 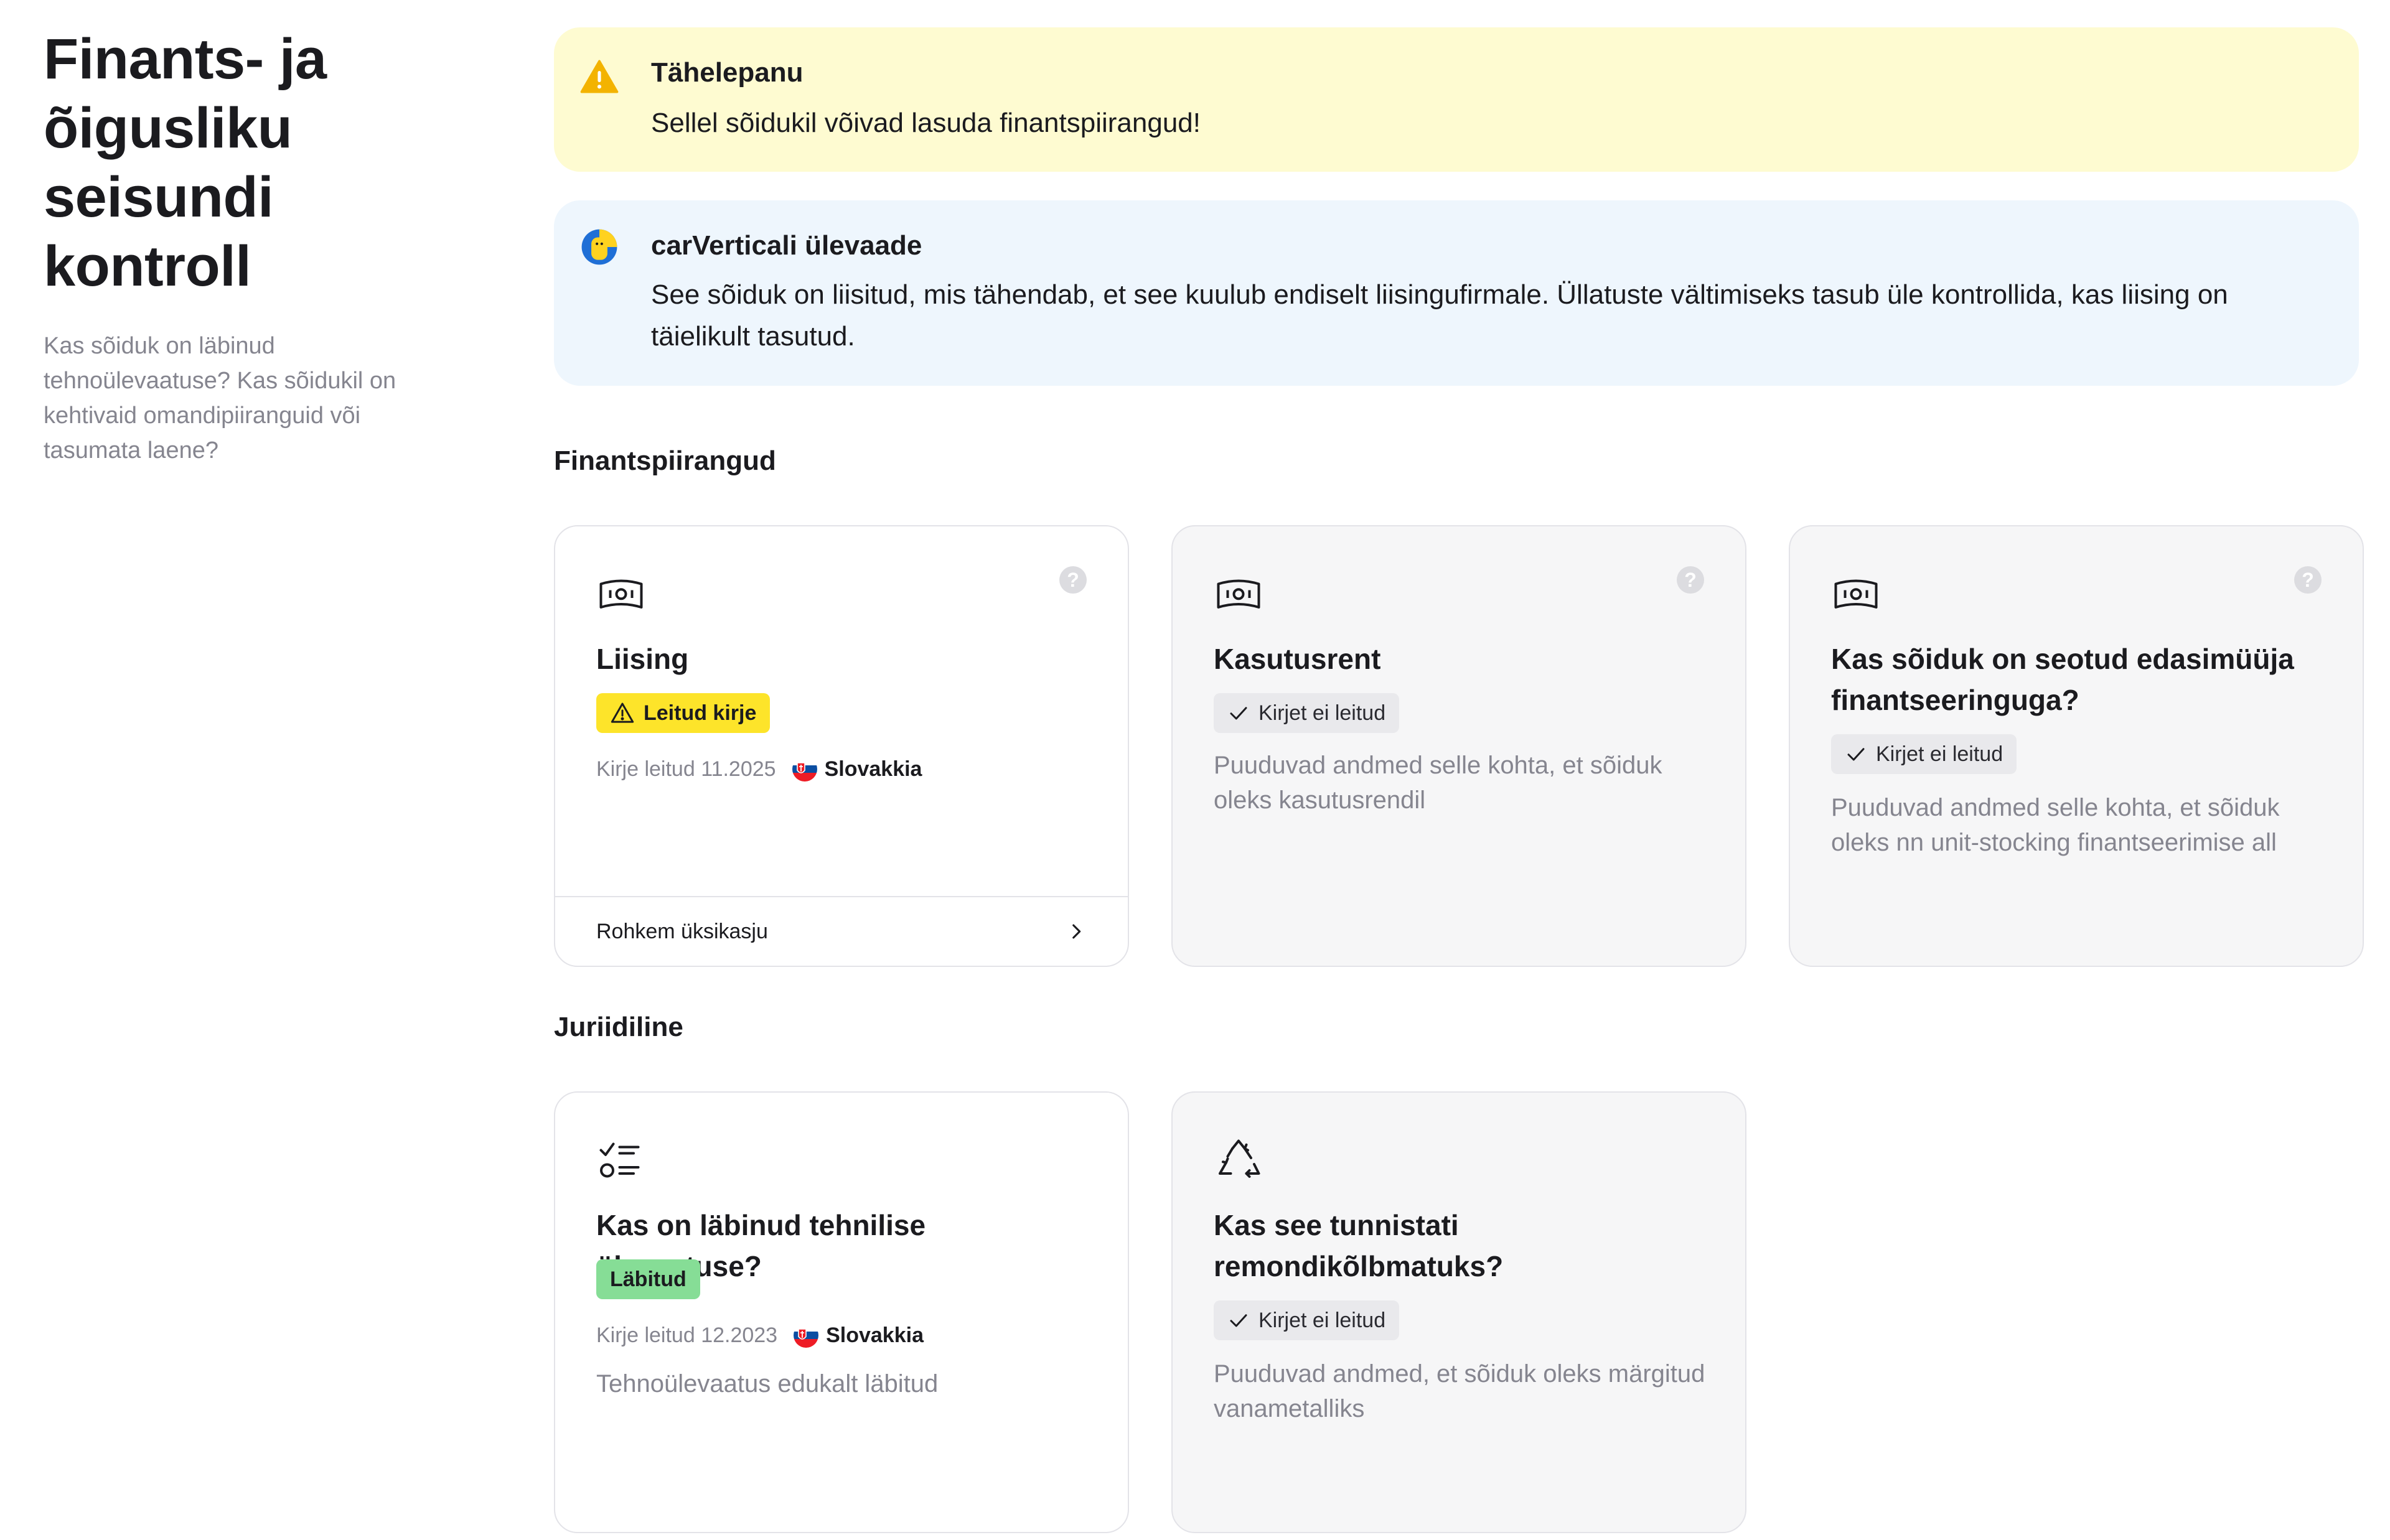 What do you see at coordinates (665, 461) in the screenshot?
I see `section-title-finance: Finantspiirangud` at bounding box center [665, 461].